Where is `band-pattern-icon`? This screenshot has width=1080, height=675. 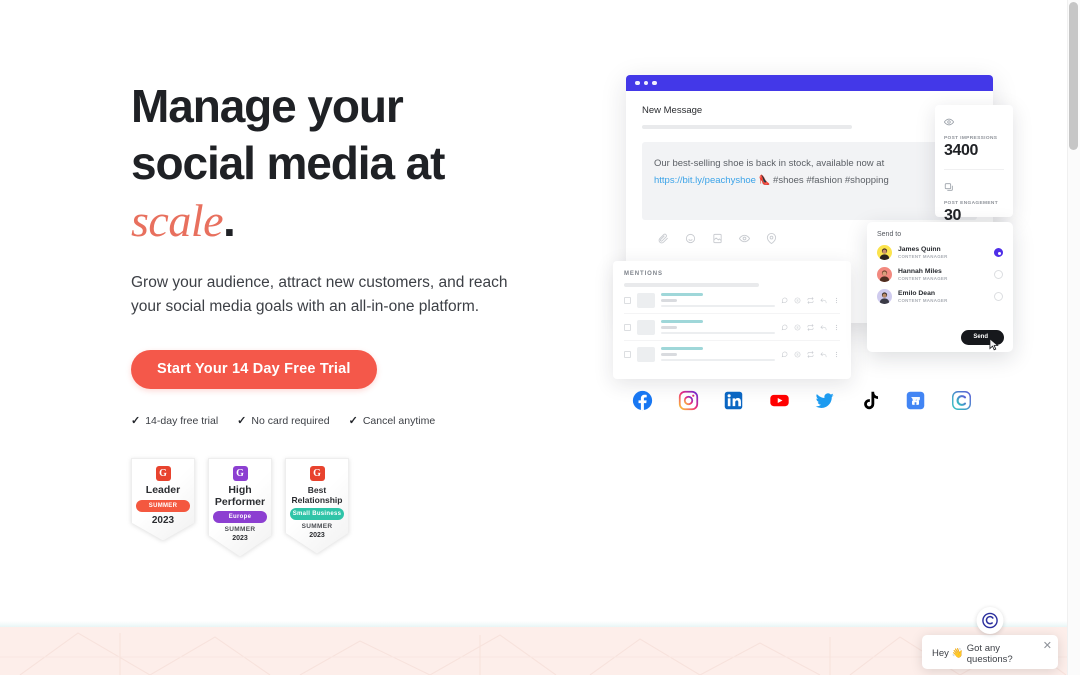
band-pattern-icon is located at coordinates (533, 653).